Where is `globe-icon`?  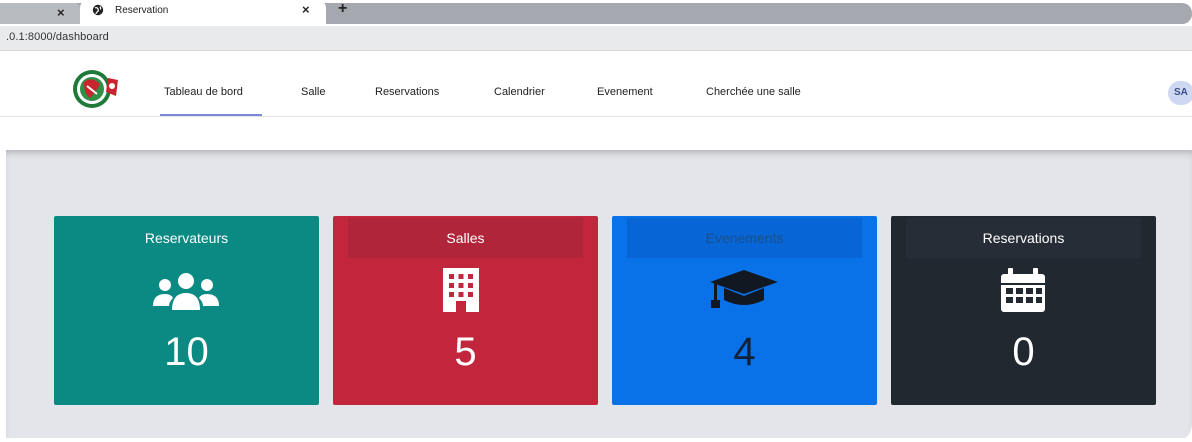
globe-icon is located at coordinates (98, 11).